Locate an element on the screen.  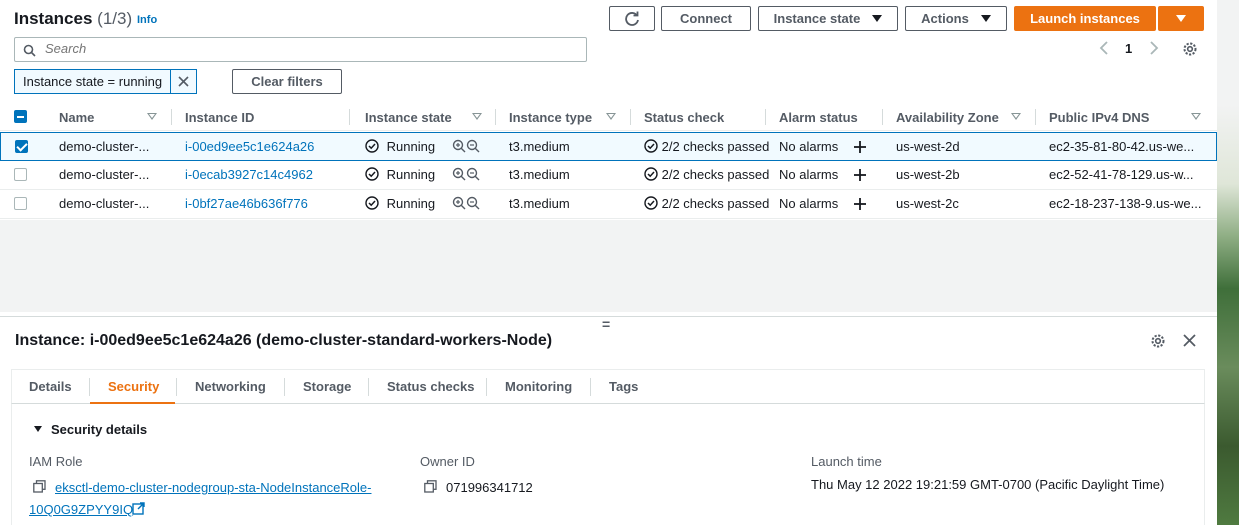
select-all-checkbox is located at coordinates (20, 116).